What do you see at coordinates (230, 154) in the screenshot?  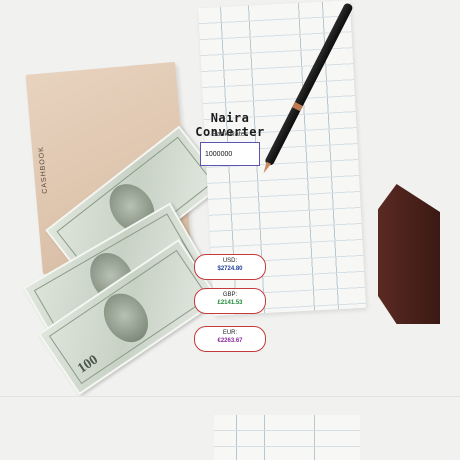 I see `naira-amount-input` at bounding box center [230, 154].